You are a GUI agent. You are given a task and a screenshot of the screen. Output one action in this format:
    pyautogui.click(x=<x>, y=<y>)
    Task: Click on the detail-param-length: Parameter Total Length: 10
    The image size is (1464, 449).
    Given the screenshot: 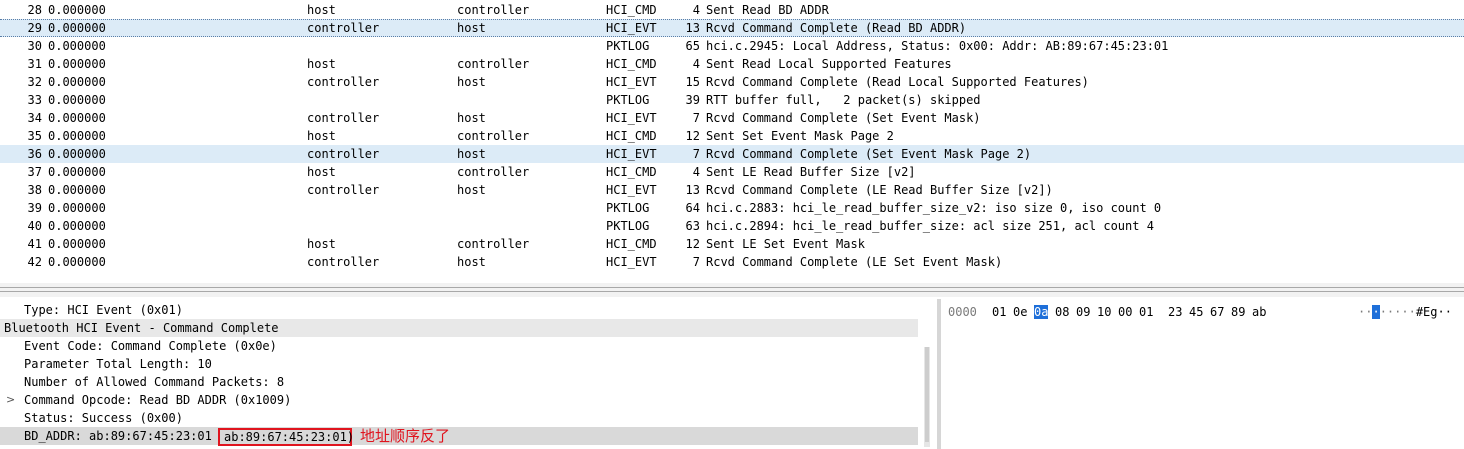 What is the action you would take?
    pyautogui.click(x=118, y=364)
    